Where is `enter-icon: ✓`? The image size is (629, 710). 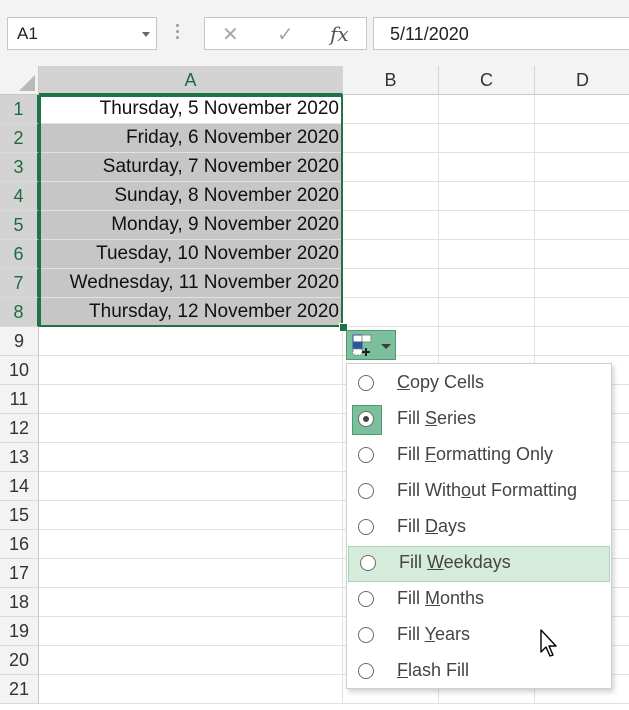 enter-icon: ✓ is located at coordinates (285, 34).